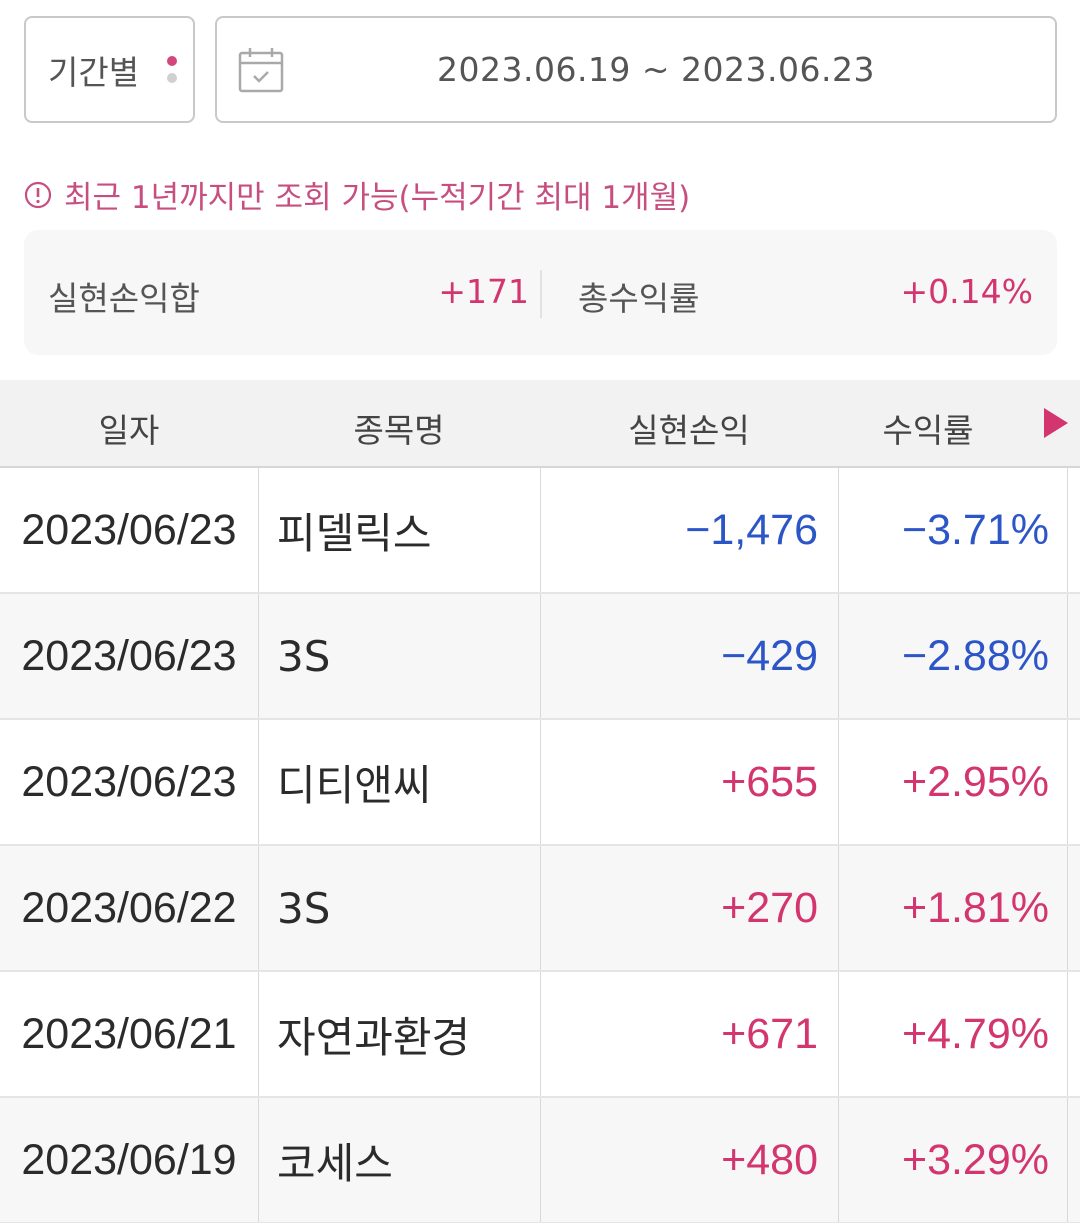  Describe the element at coordinates (689, 430) in the screenshot. I see `header-realized-pl: 실현손익` at that location.